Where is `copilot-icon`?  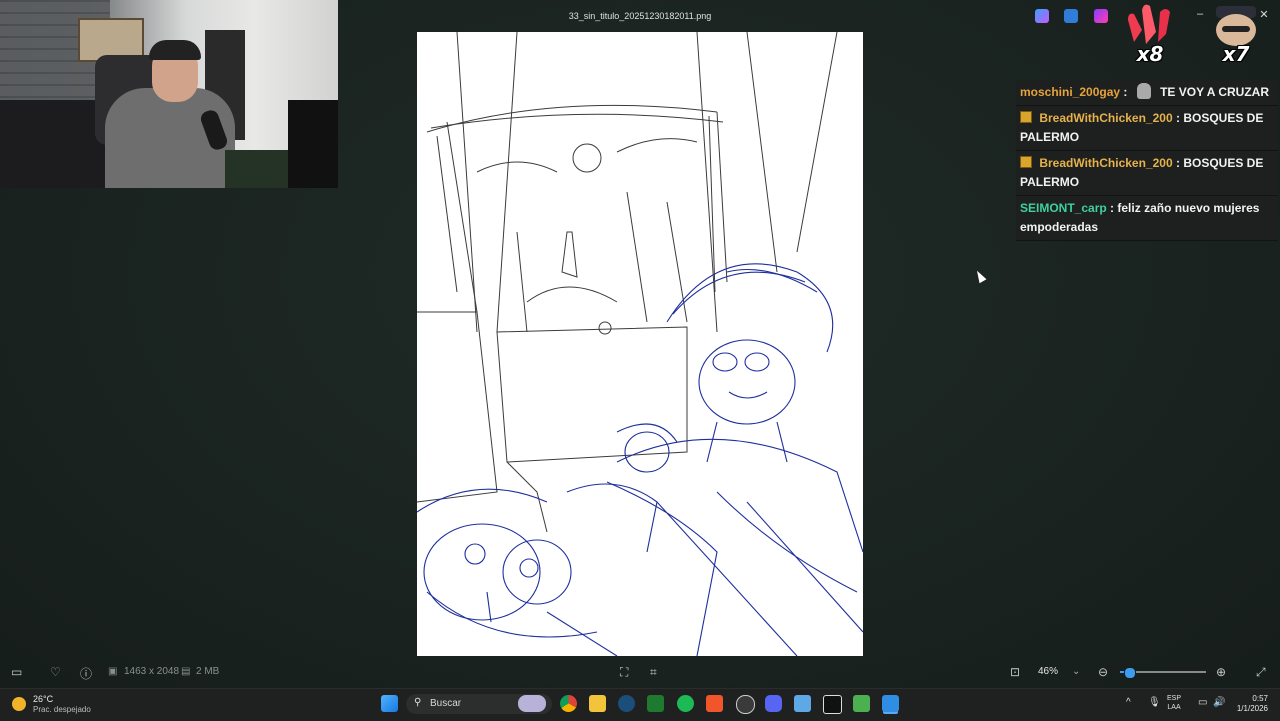
copilot-icon is located at coordinates (1042, 16).